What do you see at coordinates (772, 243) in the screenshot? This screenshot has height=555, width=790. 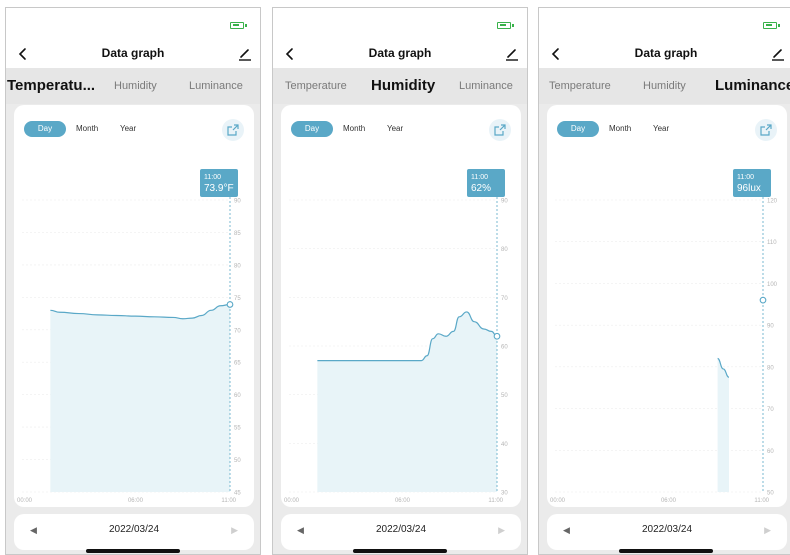 I see `y-tick-label: 110` at bounding box center [772, 243].